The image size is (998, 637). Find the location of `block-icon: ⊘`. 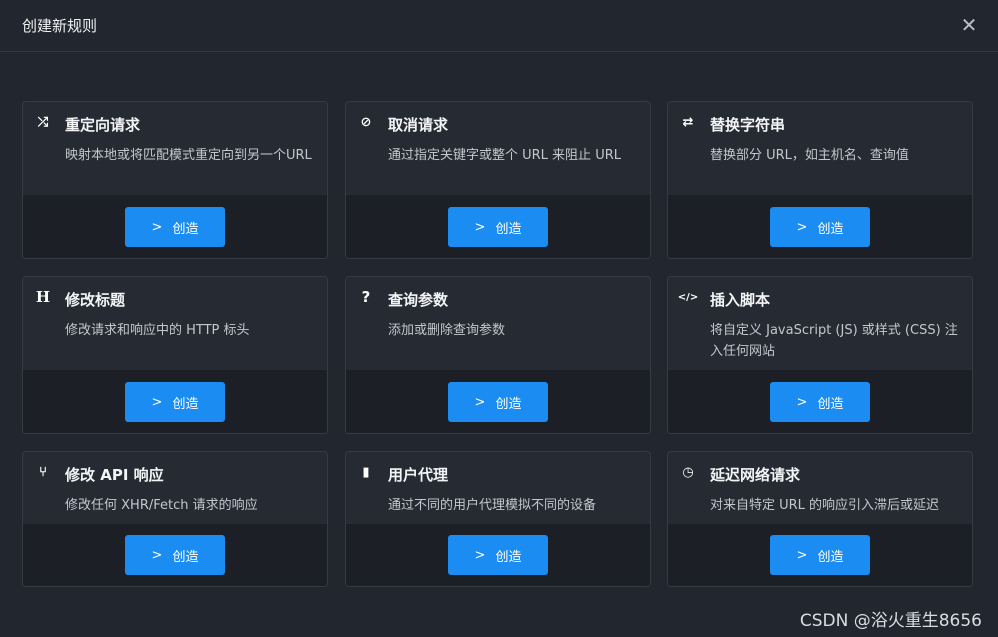

block-icon: ⊘ is located at coordinates (366, 122).